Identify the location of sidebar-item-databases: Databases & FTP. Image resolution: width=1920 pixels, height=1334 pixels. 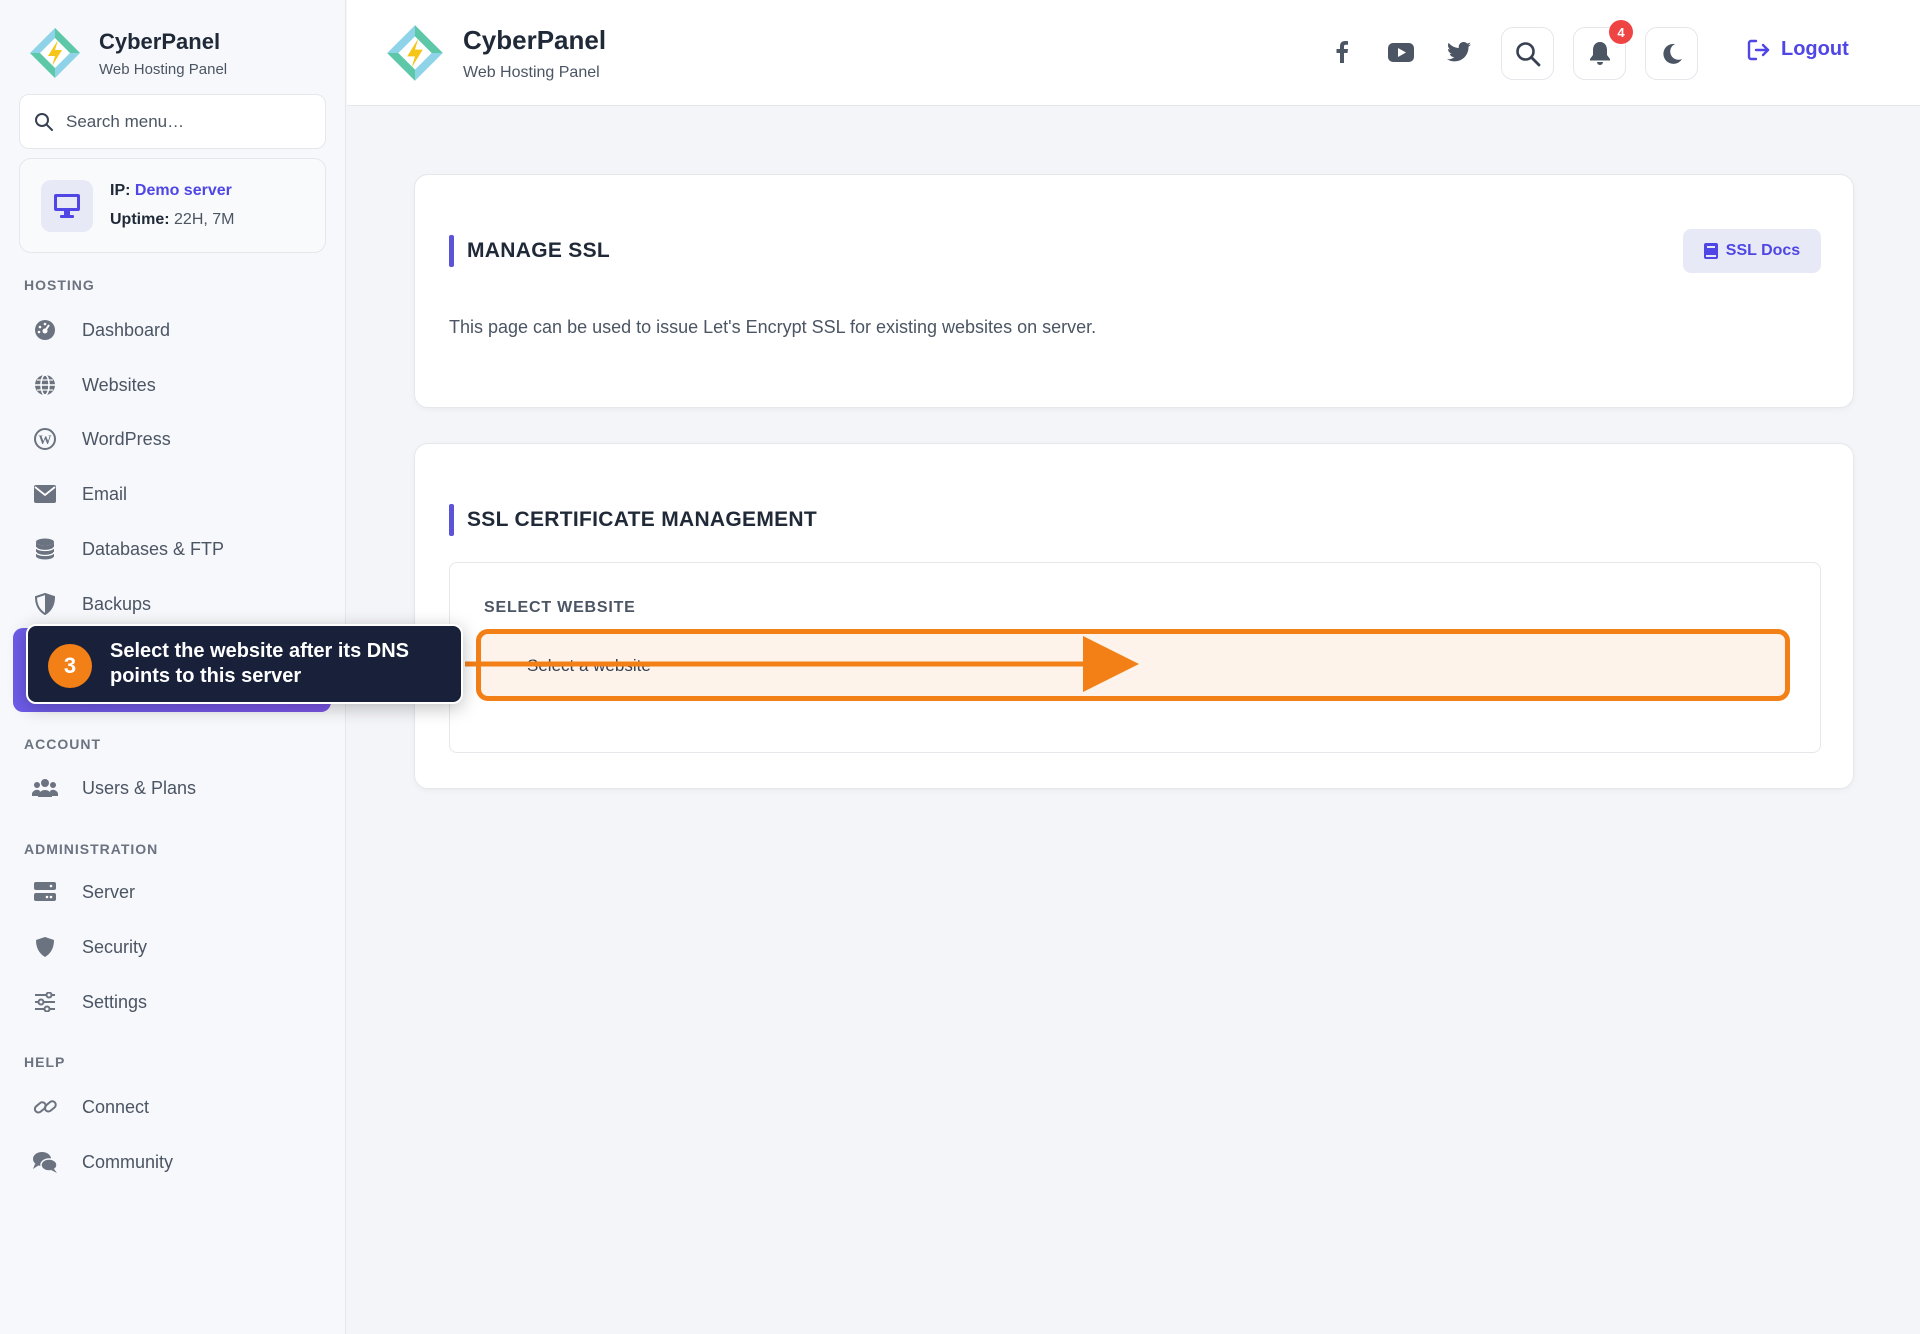
(172, 549).